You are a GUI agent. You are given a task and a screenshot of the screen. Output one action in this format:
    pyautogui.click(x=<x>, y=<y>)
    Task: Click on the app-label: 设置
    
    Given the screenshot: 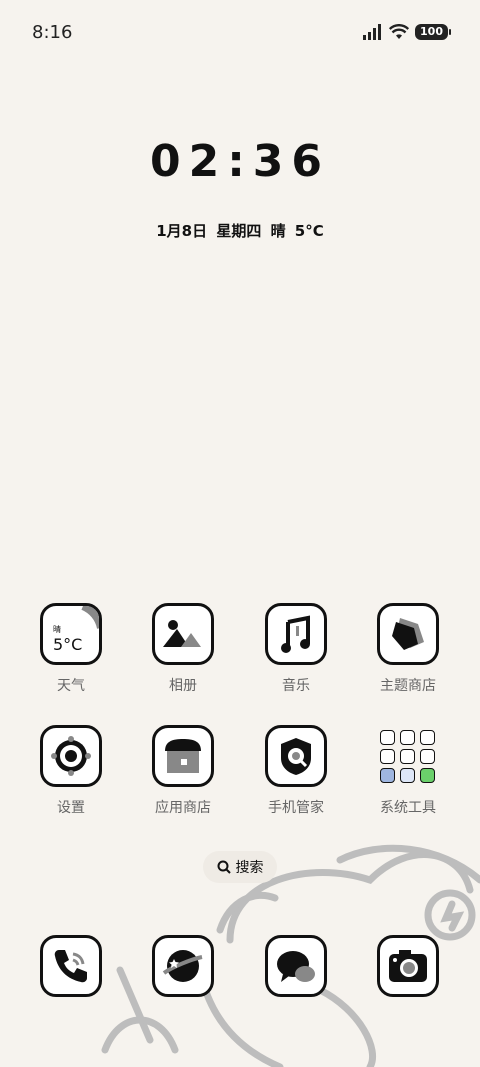 What is the action you would take?
    pyautogui.click(x=71, y=808)
    